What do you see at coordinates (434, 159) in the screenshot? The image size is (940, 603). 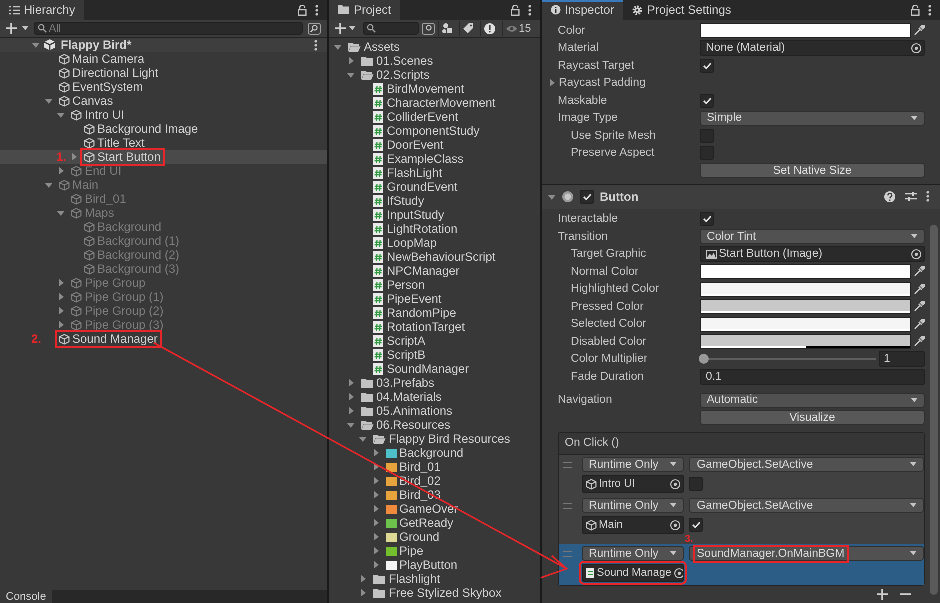 I see `tree-item: ExampleClass` at bounding box center [434, 159].